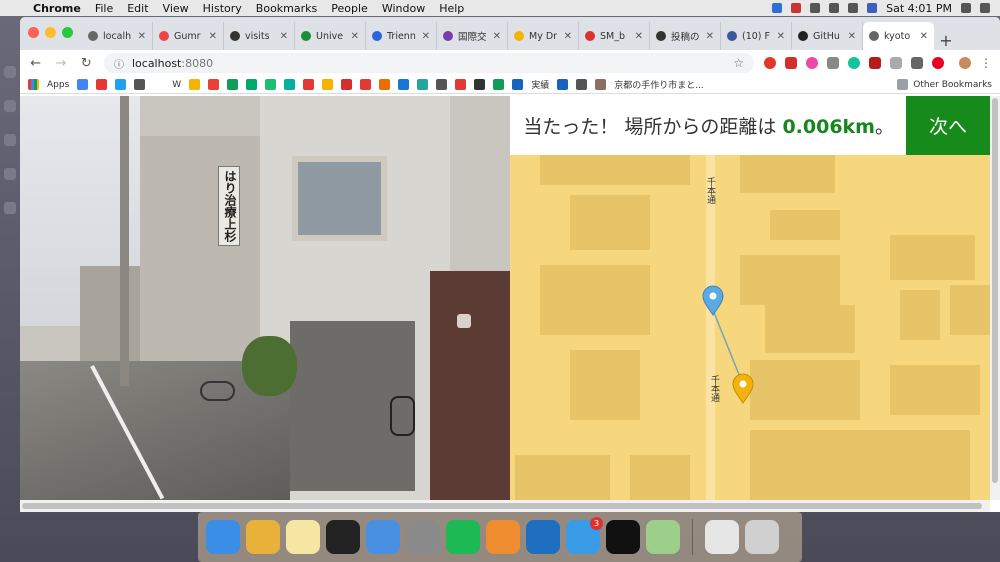  What do you see at coordinates (222, 8) in the screenshot?
I see `menu-history: History` at bounding box center [222, 8].